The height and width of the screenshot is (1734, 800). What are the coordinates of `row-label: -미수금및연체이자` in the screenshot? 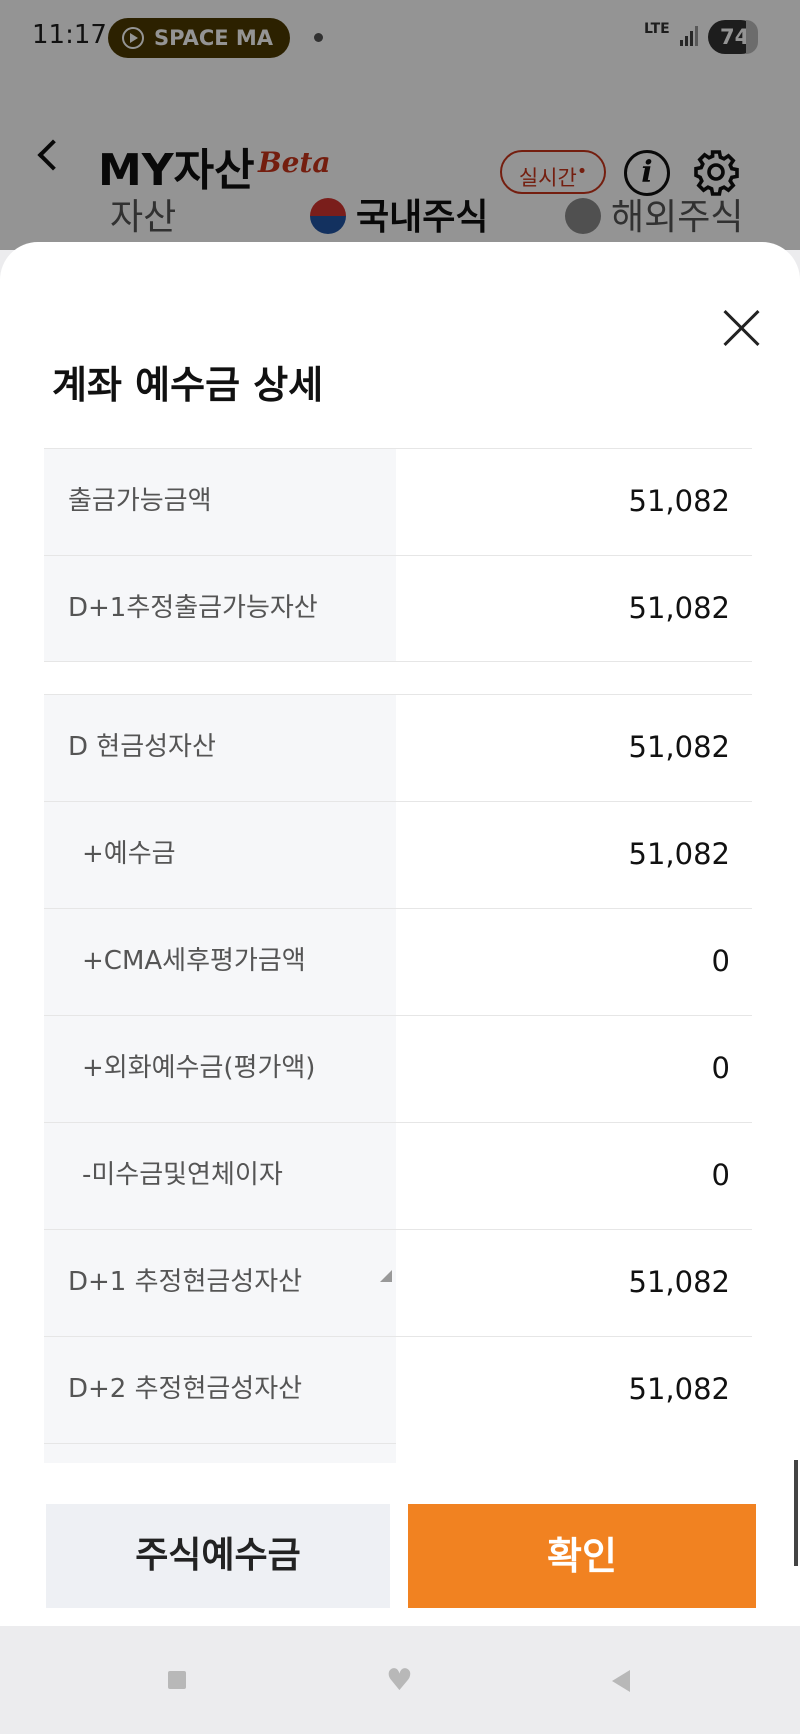 It's located at (220, 1176).